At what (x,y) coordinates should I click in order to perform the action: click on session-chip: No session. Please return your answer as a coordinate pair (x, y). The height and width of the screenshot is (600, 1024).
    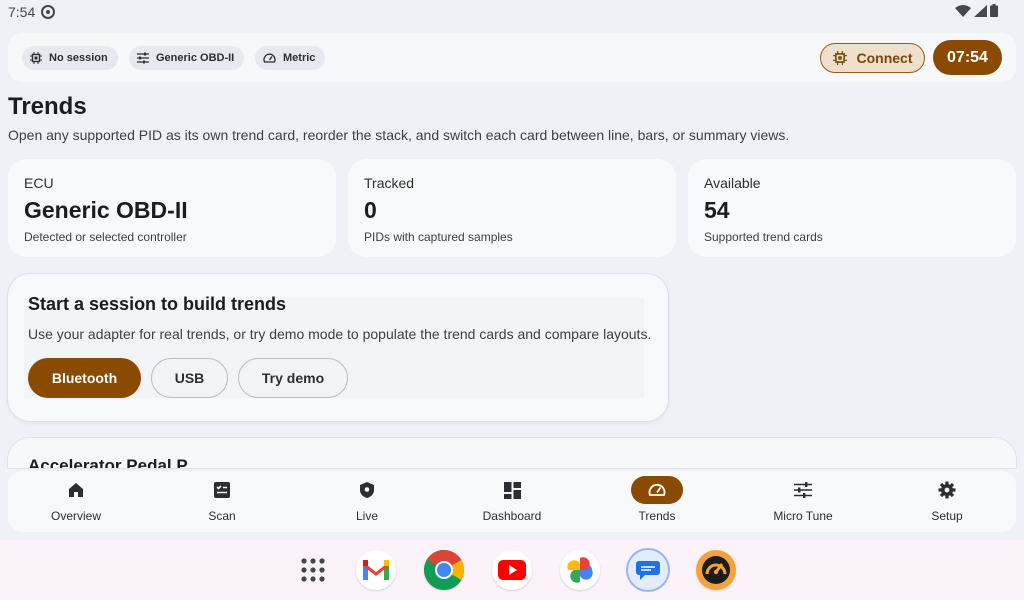
    Looking at the image, I should click on (70, 58).